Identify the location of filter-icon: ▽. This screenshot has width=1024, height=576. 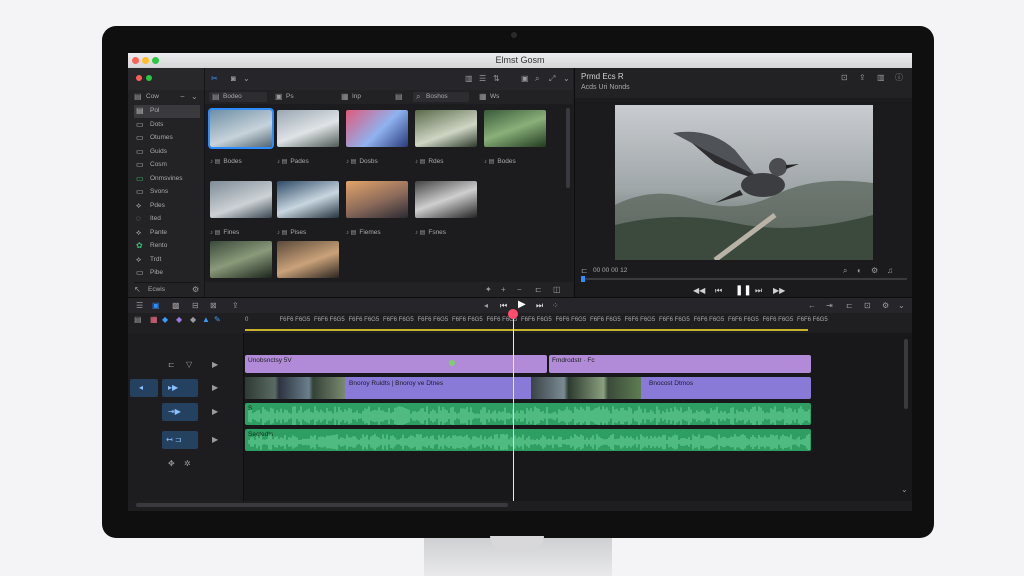
(189, 365).